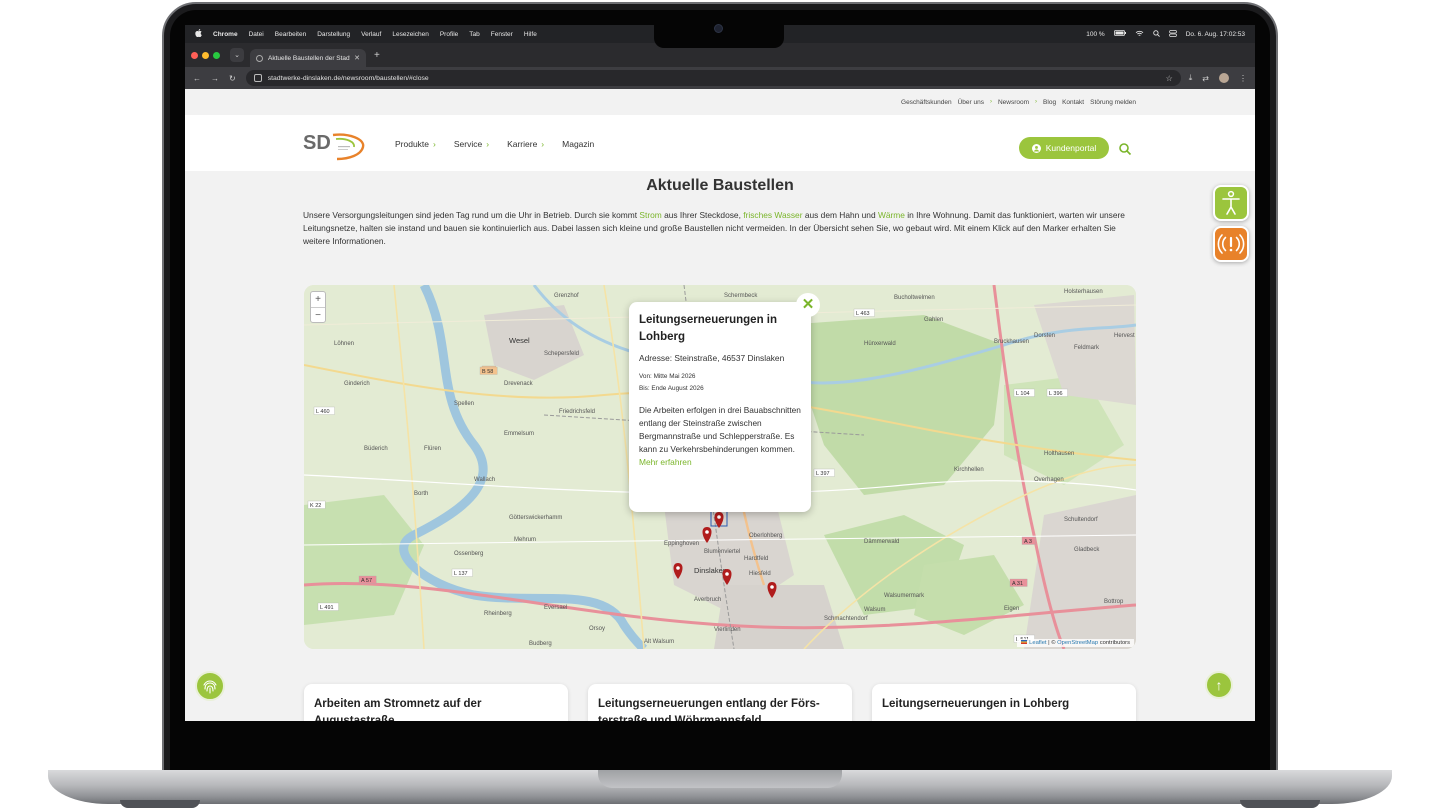  Describe the element at coordinates (474, 34) in the screenshot. I see `menu-tab: Tab` at that location.